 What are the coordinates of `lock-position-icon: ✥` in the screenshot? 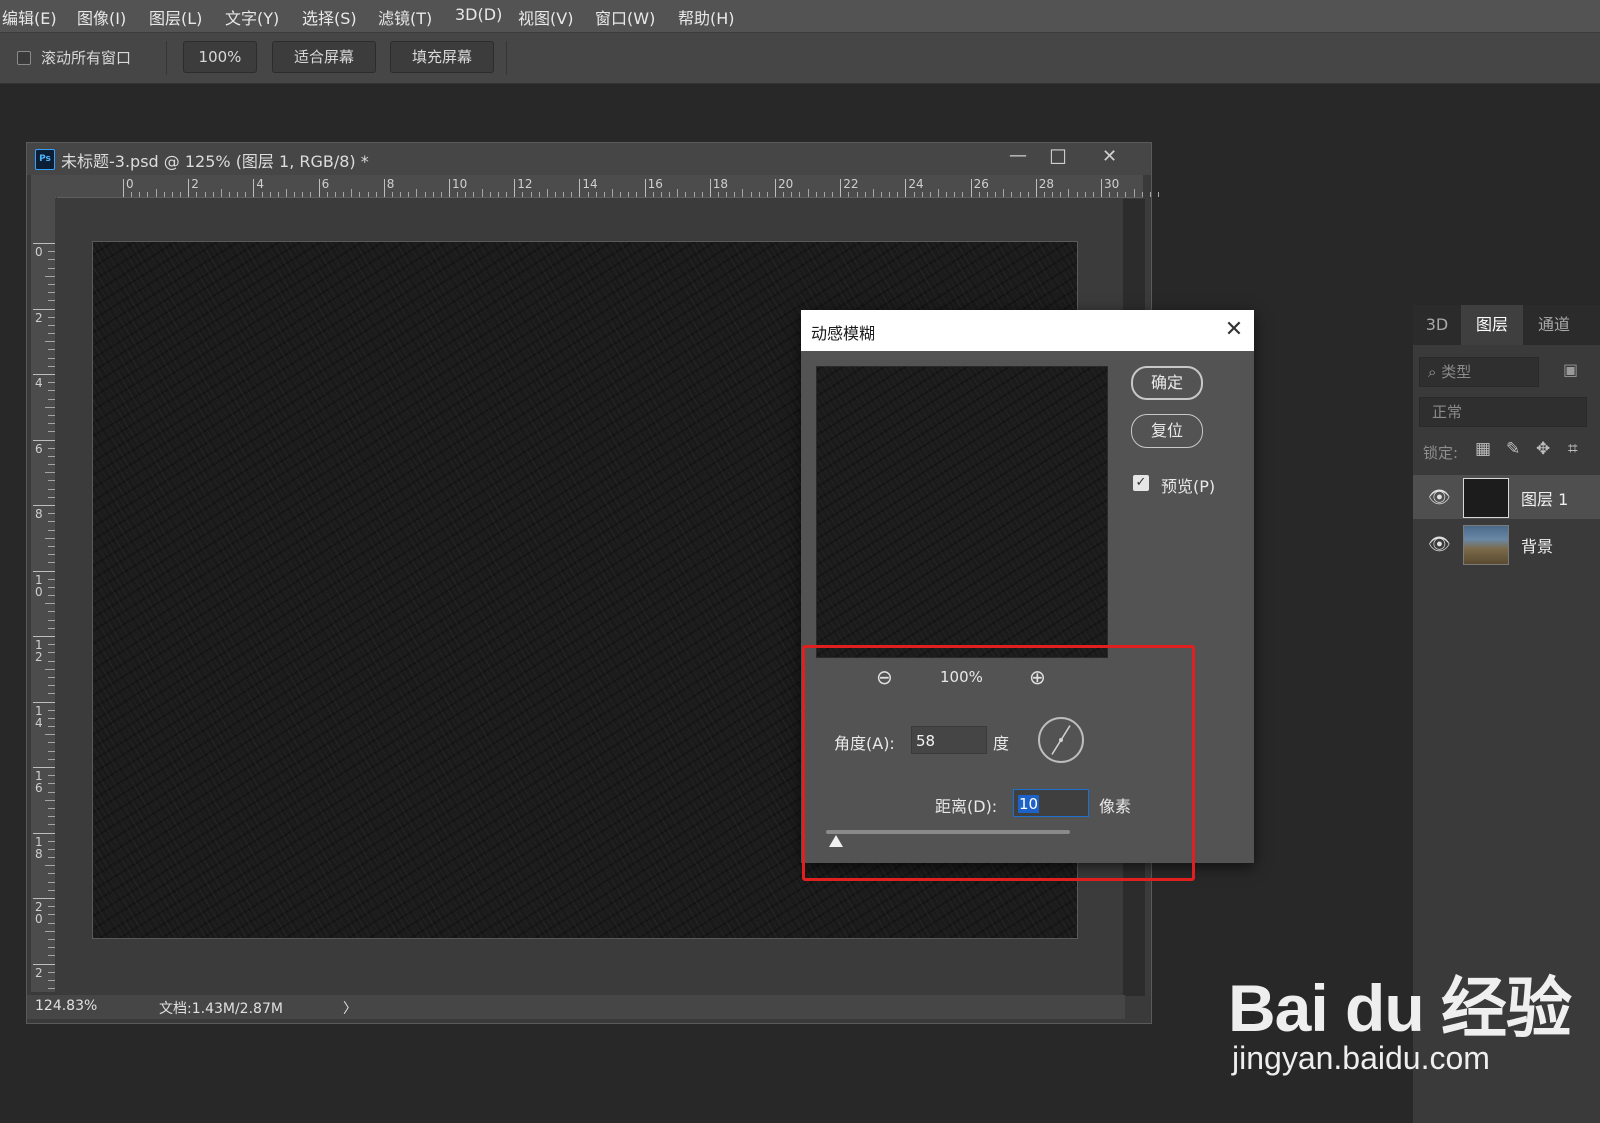 It's located at (1543, 449).